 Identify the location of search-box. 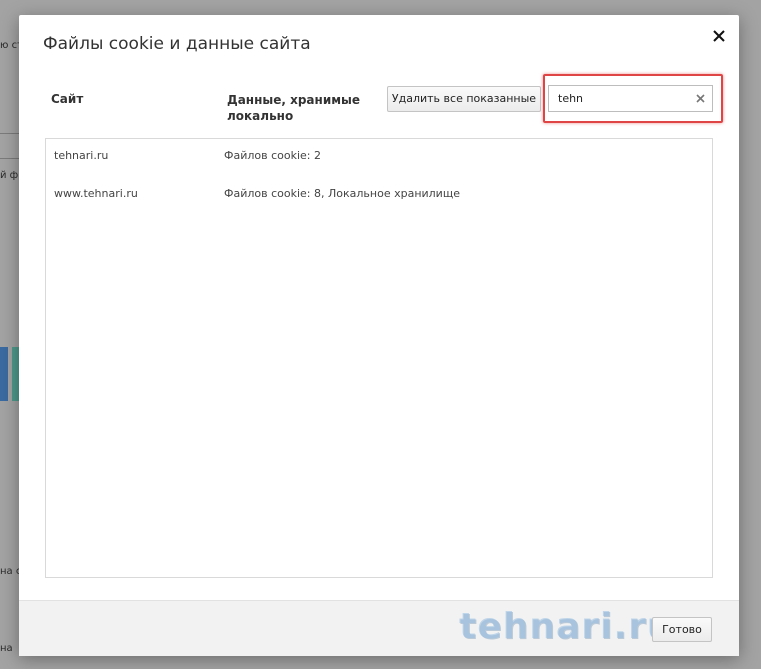
(630, 98).